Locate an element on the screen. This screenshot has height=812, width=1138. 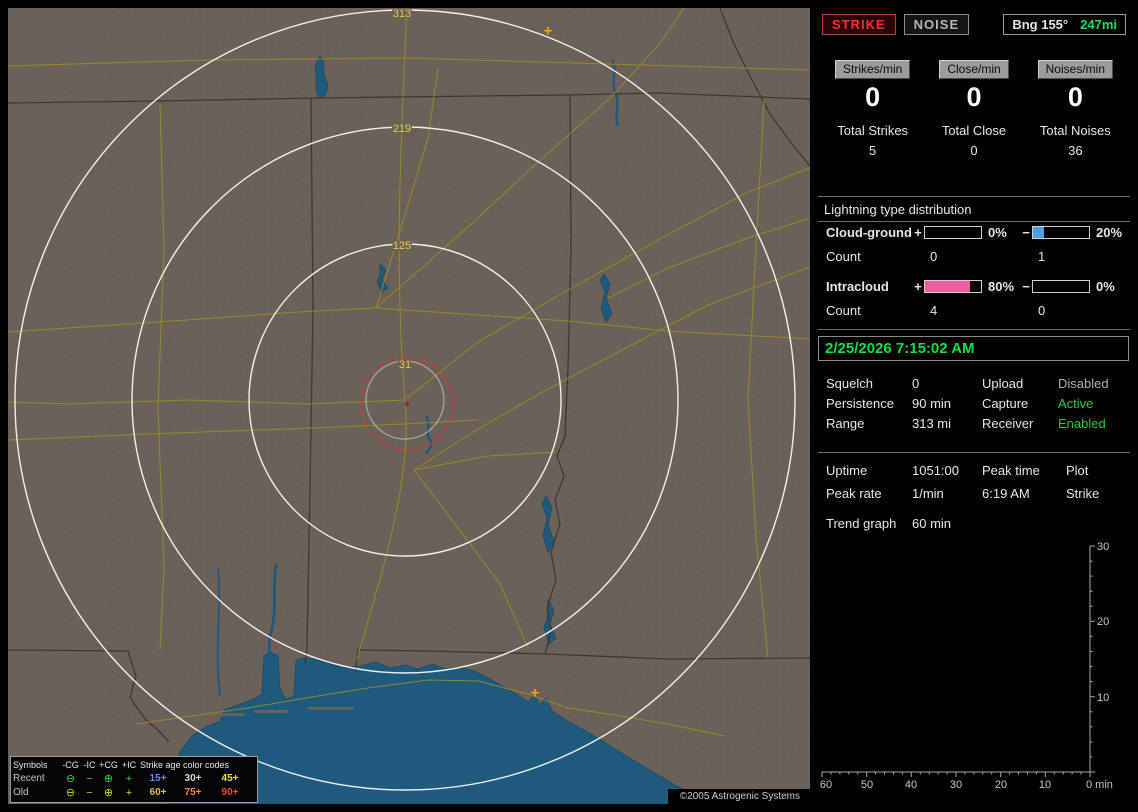
trend-graph-row: Trend graph 60 min is located at coordinates (976, 523).